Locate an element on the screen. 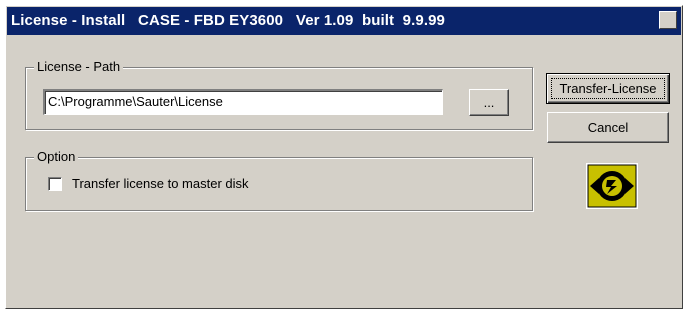 This screenshot has height=313, width=687. cancel-label: Cancel is located at coordinates (608, 127).